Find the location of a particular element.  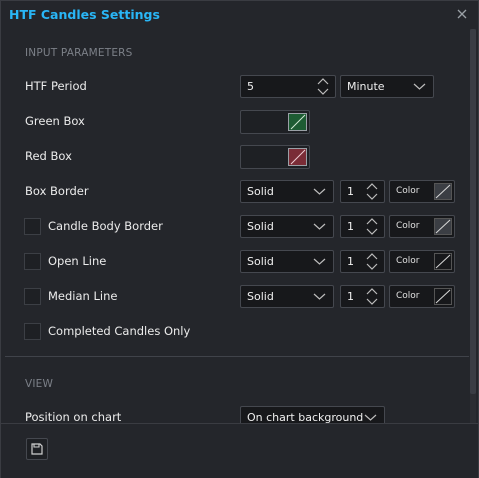

title-bar: HTF Candles Settings is located at coordinates (239, 15).